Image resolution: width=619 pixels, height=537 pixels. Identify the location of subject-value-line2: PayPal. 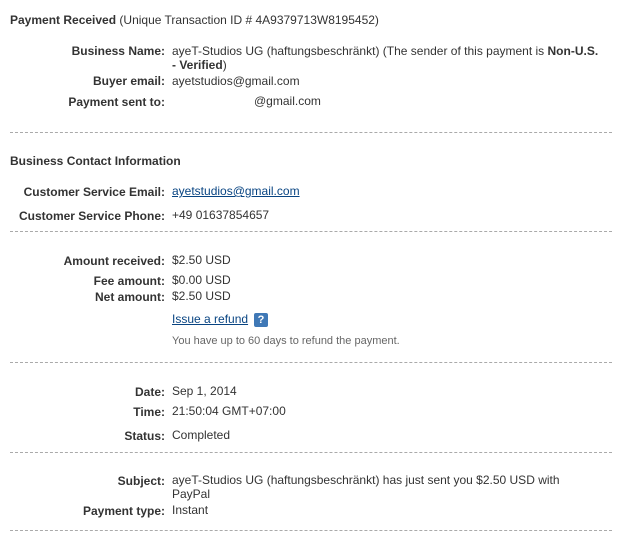
(191, 494).